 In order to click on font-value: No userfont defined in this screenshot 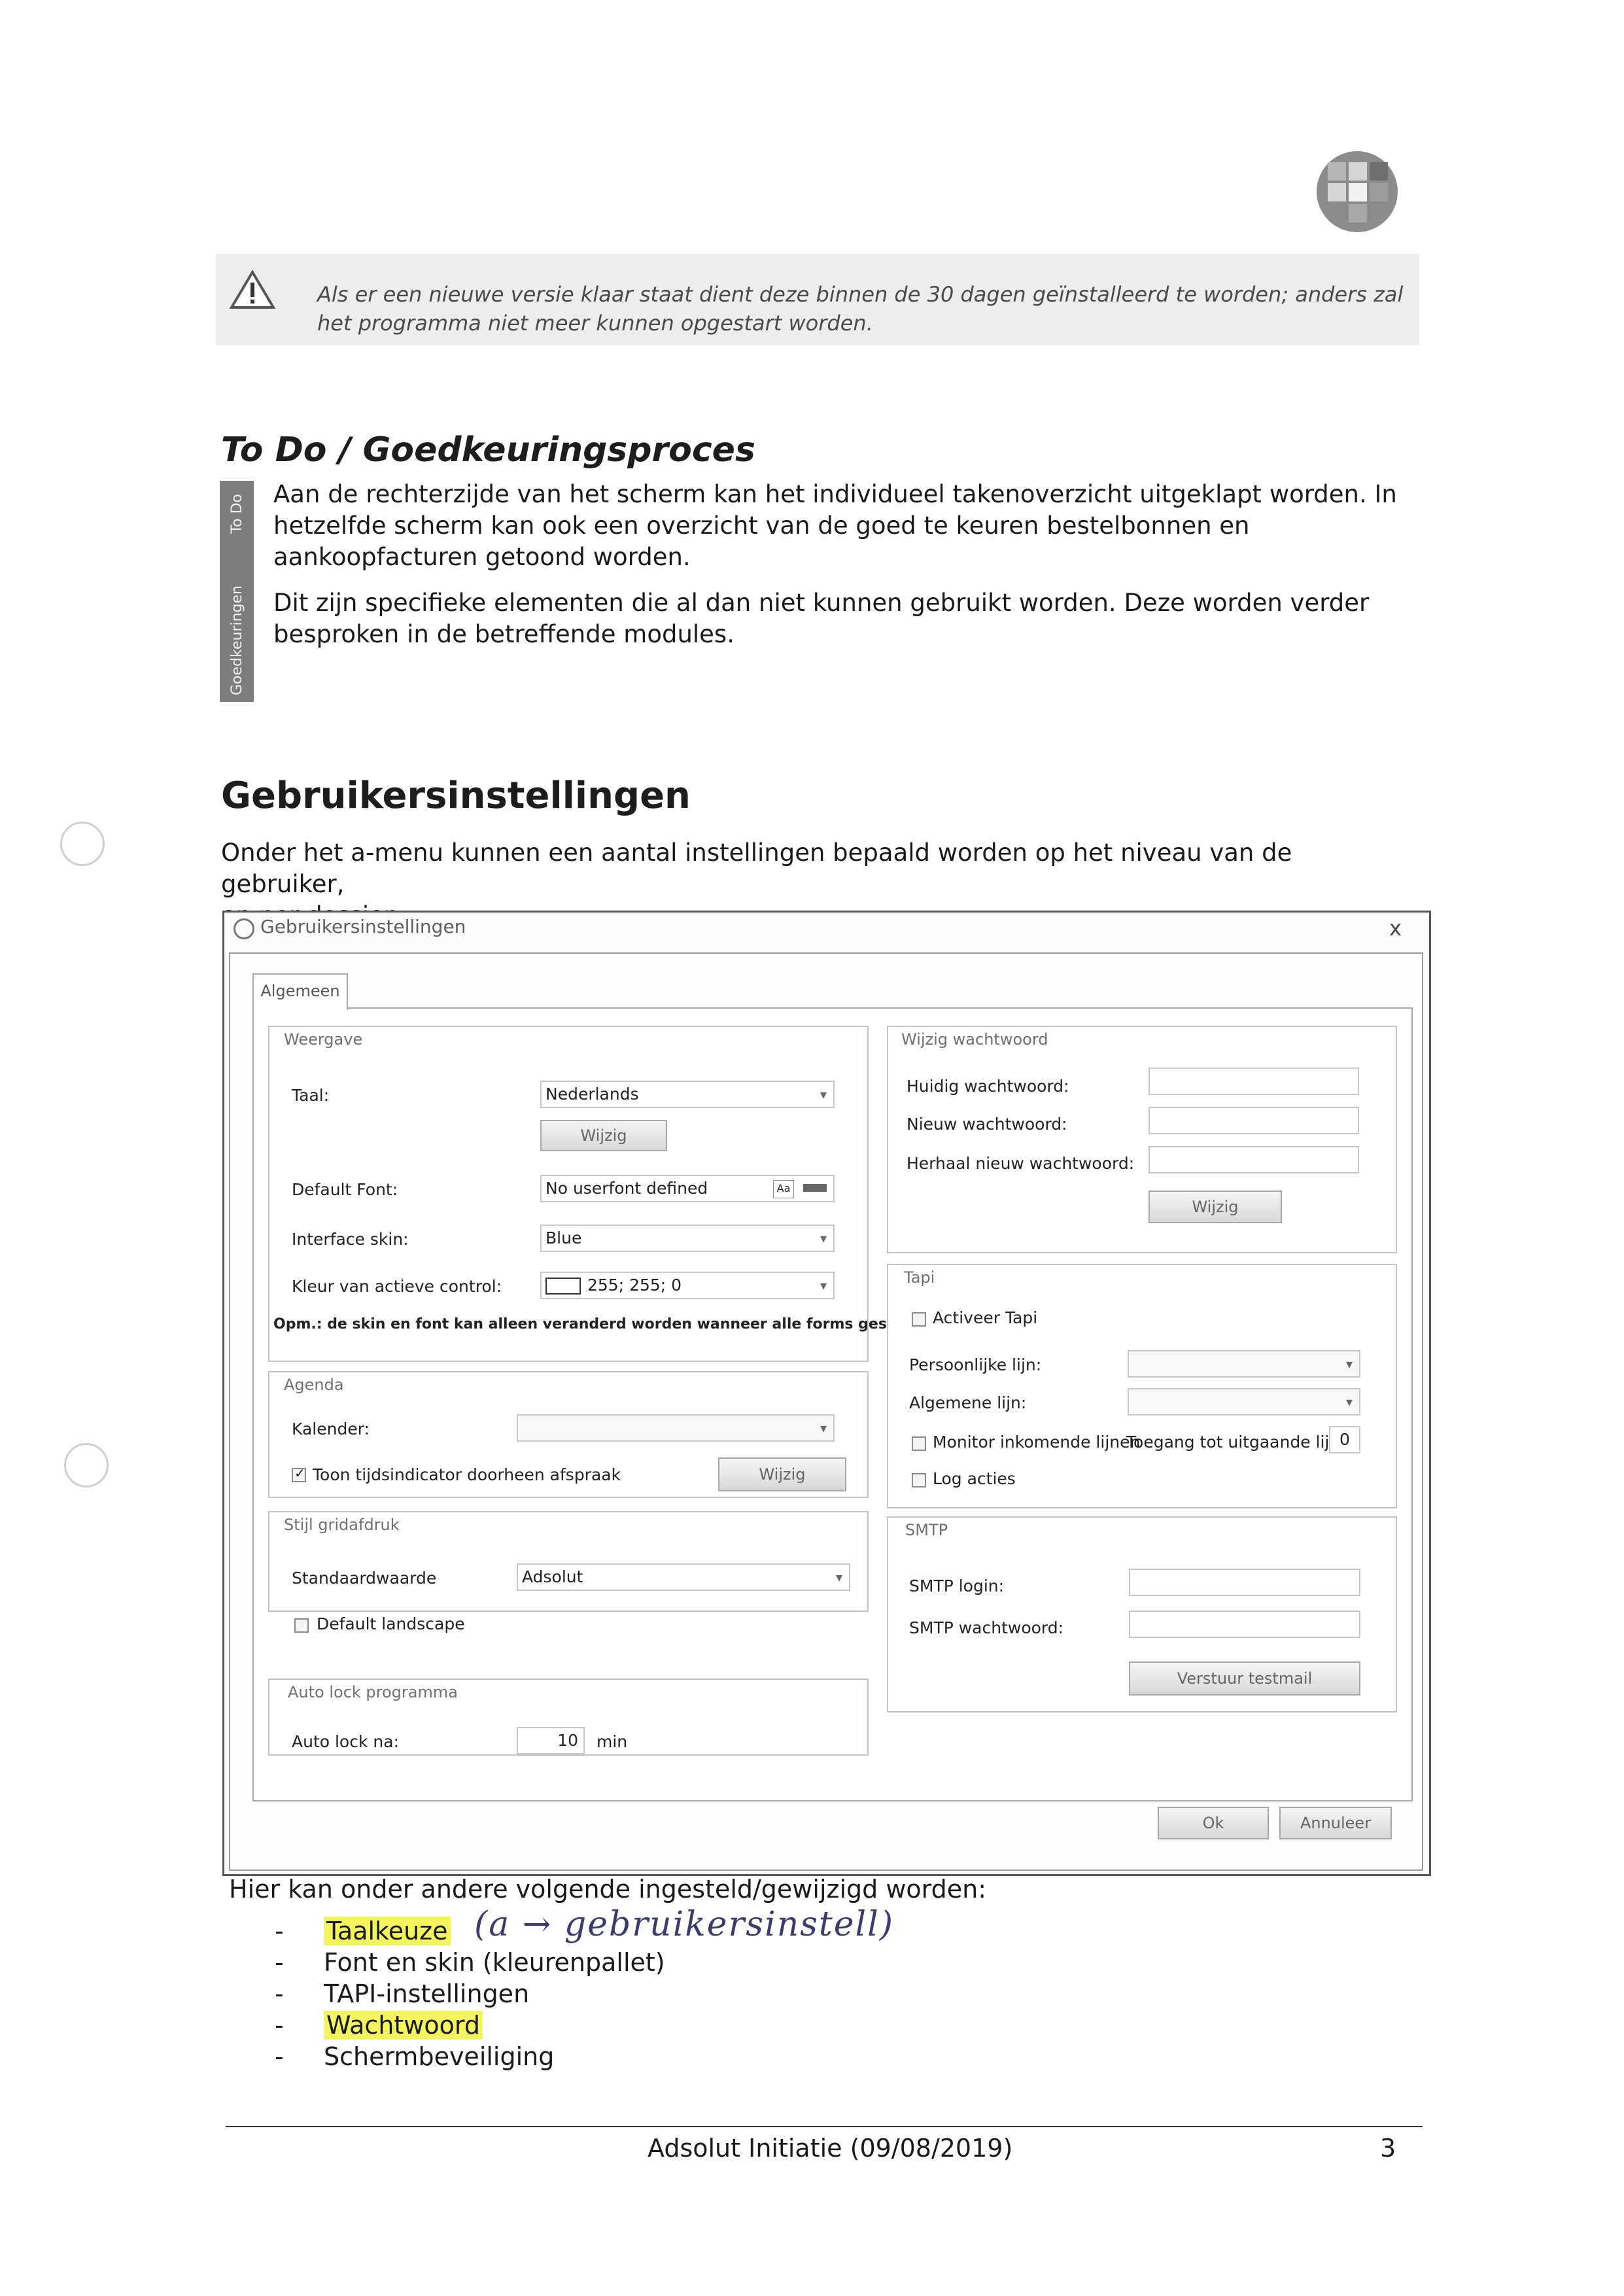, I will do `click(626, 1188)`.